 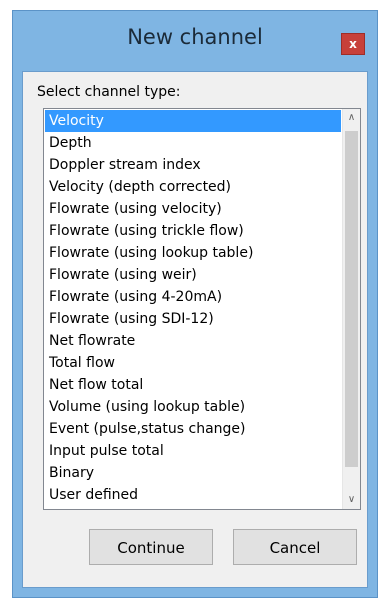 I want to click on list-item: Total flow, so click(x=193, y=363).